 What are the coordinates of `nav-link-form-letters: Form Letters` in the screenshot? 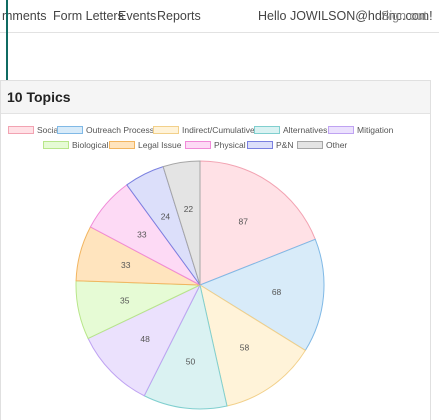 It's located at (88, 16).